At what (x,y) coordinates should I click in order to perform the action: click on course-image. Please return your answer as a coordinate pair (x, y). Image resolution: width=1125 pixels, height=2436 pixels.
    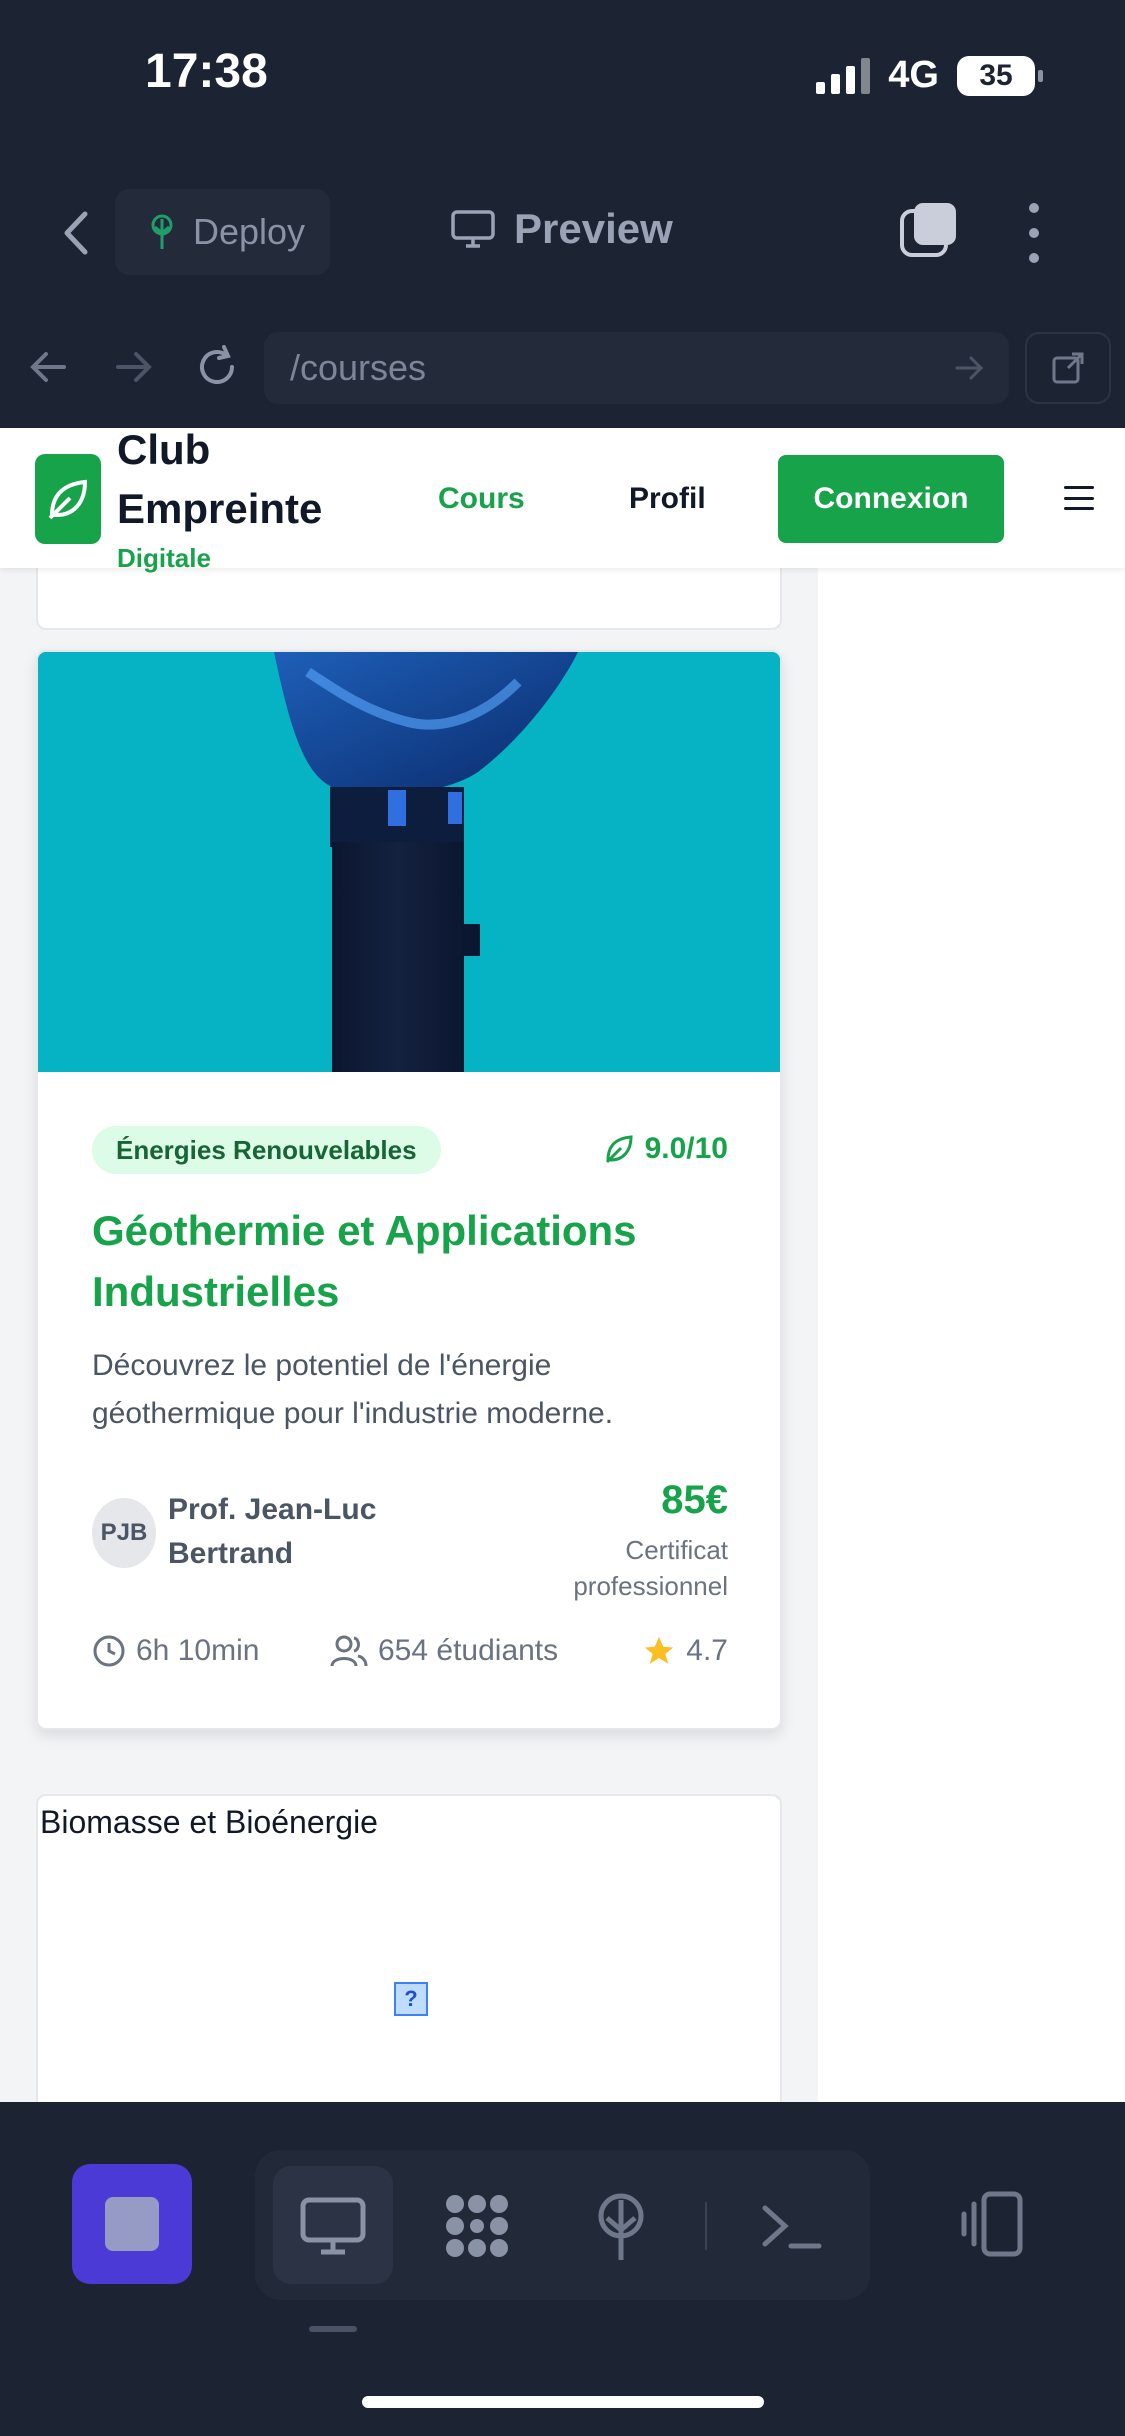
    Looking at the image, I should click on (409, 862).